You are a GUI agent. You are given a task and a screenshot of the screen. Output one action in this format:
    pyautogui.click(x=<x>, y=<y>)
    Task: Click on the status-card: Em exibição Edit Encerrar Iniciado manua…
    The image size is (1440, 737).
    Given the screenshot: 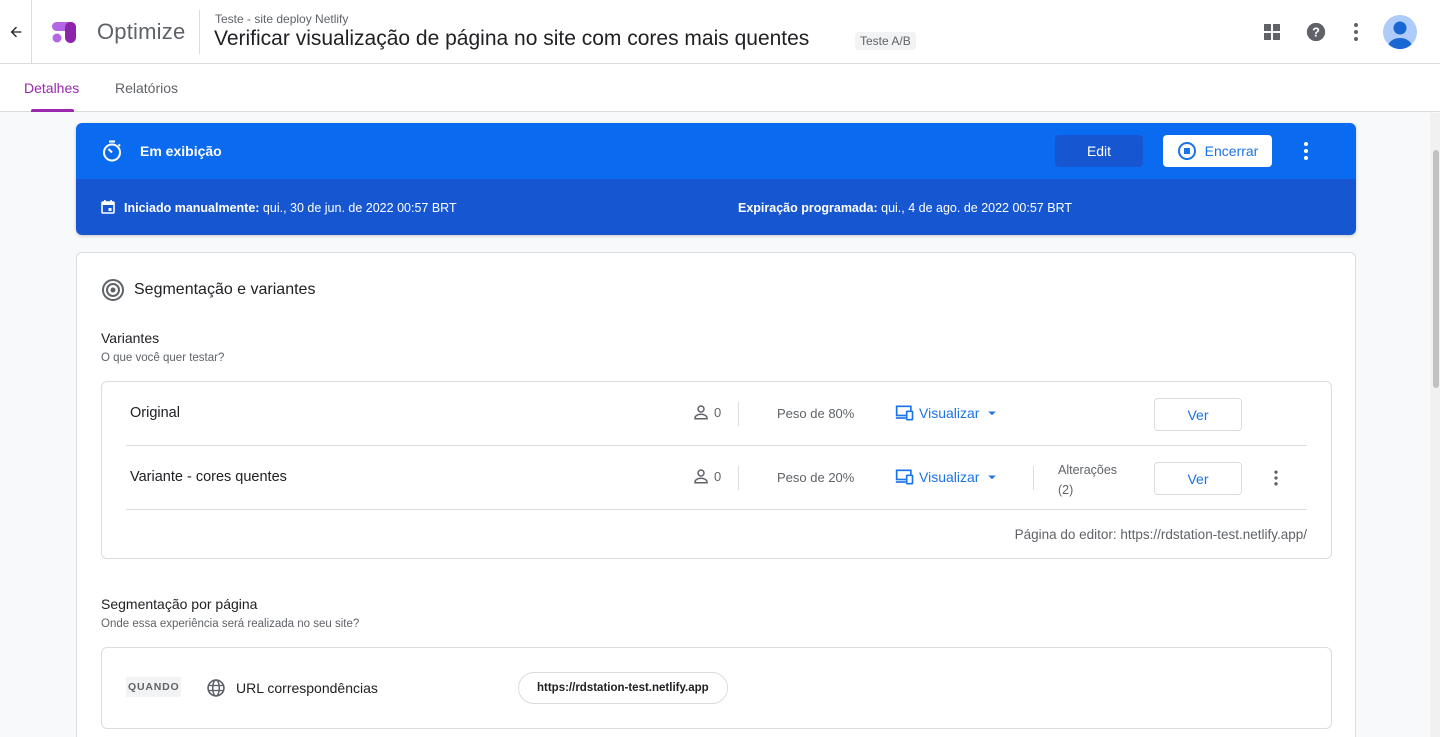 What is the action you would take?
    pyautogui.click(x=716, y=179)
    